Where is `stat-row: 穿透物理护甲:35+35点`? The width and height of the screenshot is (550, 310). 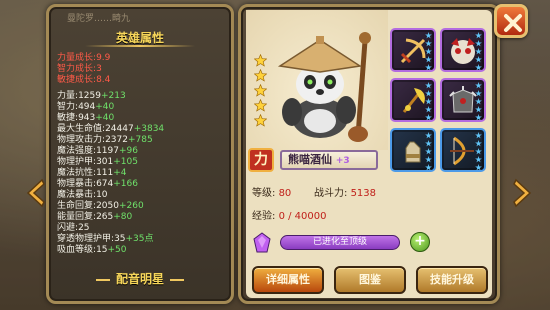 stat-row: 穿透物理护甲:35+35点 is located at coordinates (105, 239).